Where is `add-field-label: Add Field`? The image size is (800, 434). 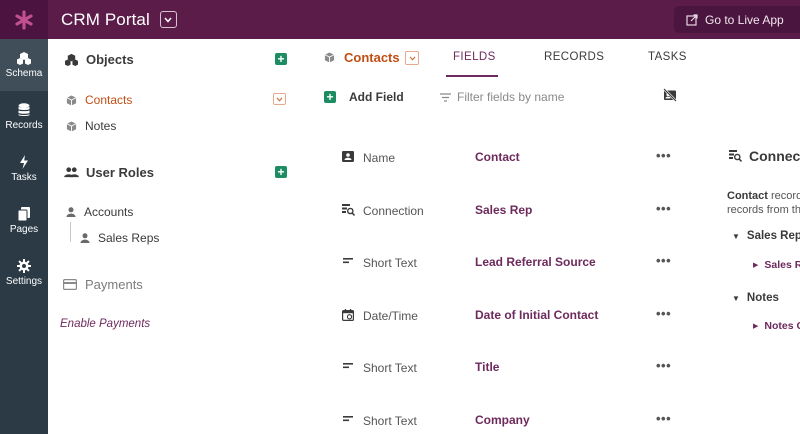 add-field-label: Add Field is located at coordinates (376, 97).